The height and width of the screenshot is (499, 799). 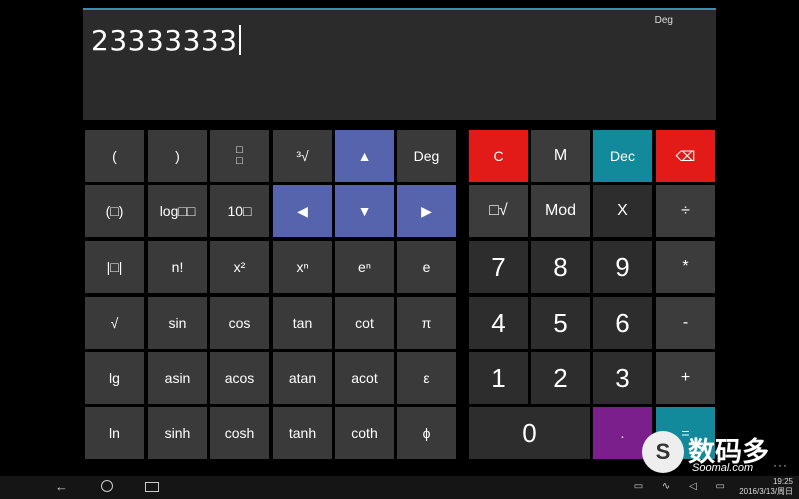 I want to click on sqrt-button: √, so click(x=114, y=323).